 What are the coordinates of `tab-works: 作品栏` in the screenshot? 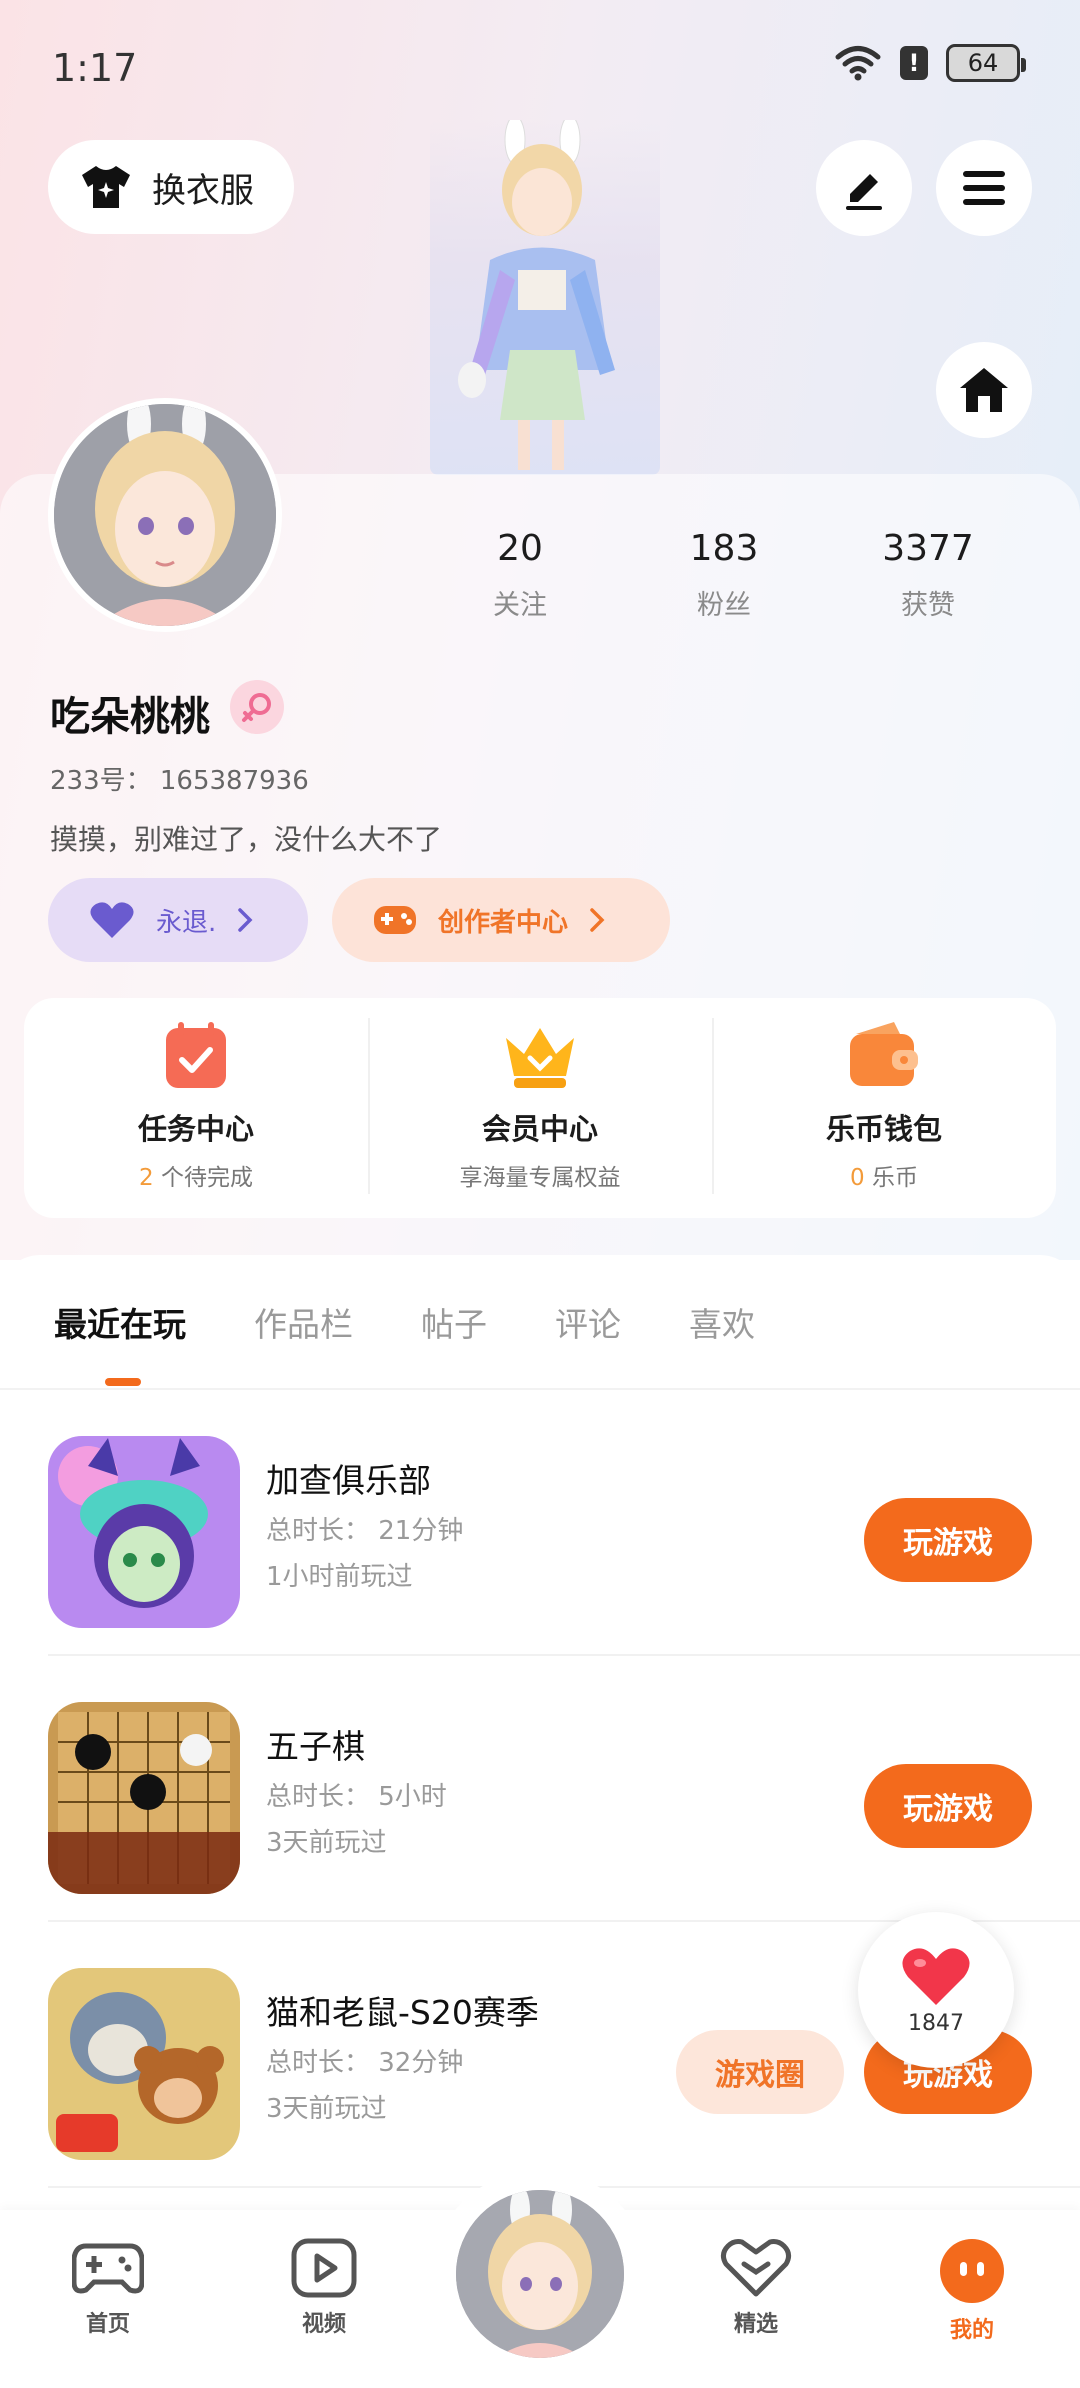 It's located at (303, 1322).